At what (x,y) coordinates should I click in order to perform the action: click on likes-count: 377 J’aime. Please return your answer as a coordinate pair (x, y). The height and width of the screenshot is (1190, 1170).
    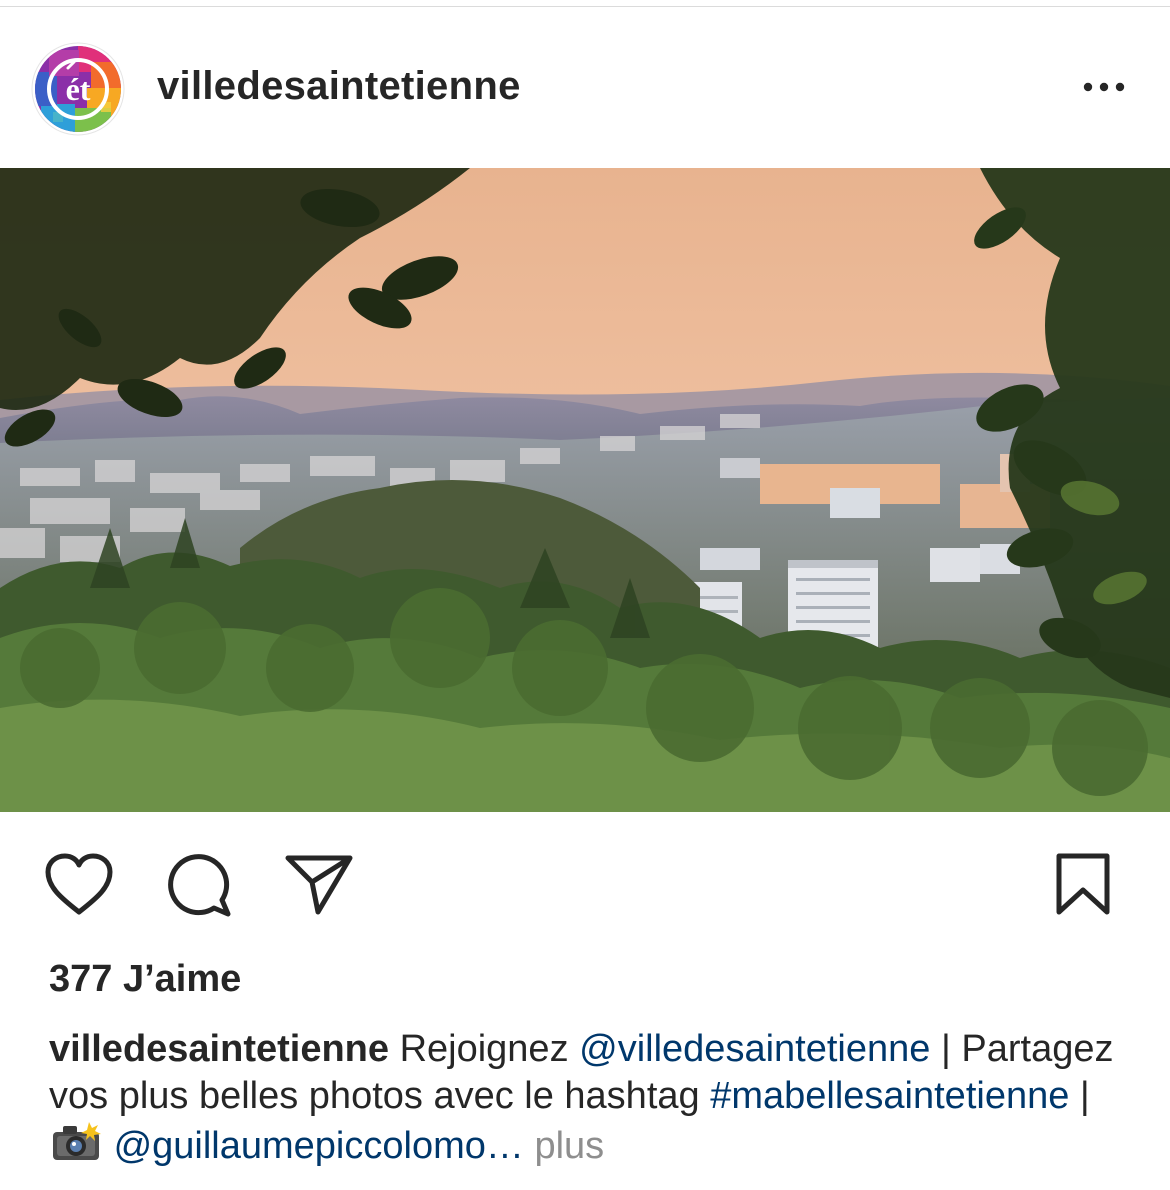
    Looking at the image, I should click on (145, 979).